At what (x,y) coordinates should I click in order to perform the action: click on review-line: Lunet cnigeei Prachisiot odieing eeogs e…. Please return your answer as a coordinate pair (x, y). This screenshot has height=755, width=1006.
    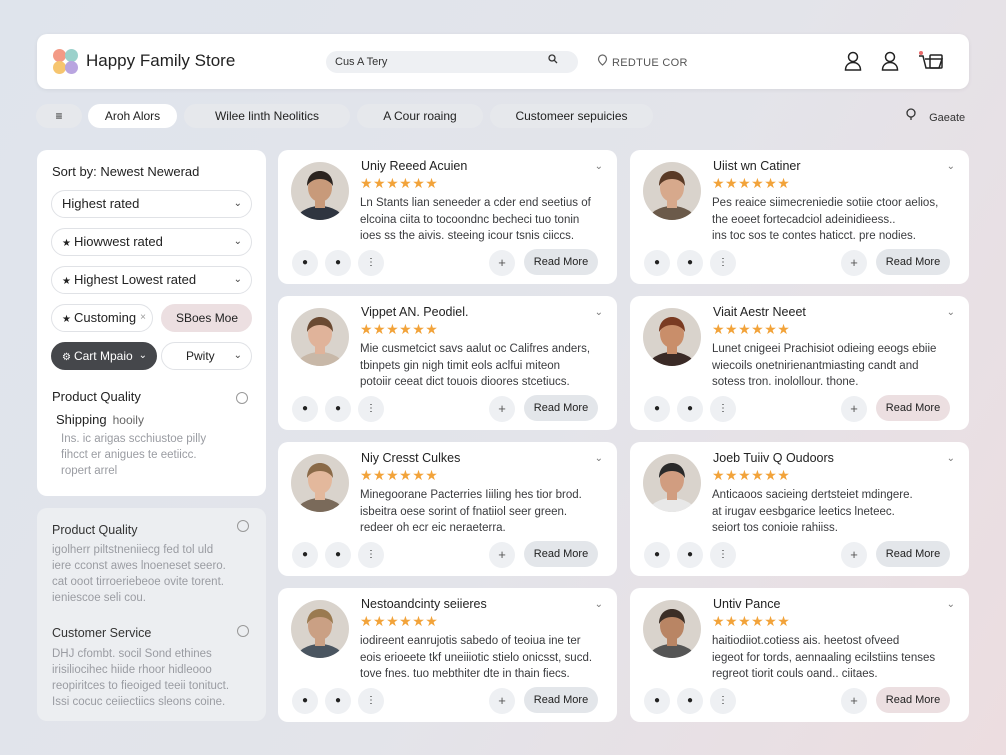
    Looking at the image, I should click on (824, 349).